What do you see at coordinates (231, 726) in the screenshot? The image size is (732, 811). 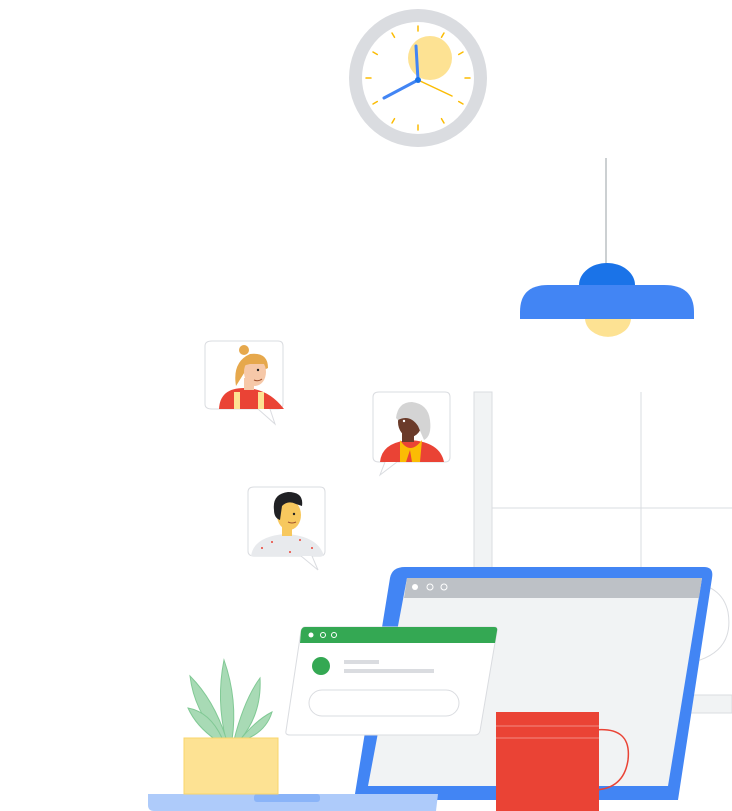 I see `potted-plant-icon` at bounding box center [231, 726].